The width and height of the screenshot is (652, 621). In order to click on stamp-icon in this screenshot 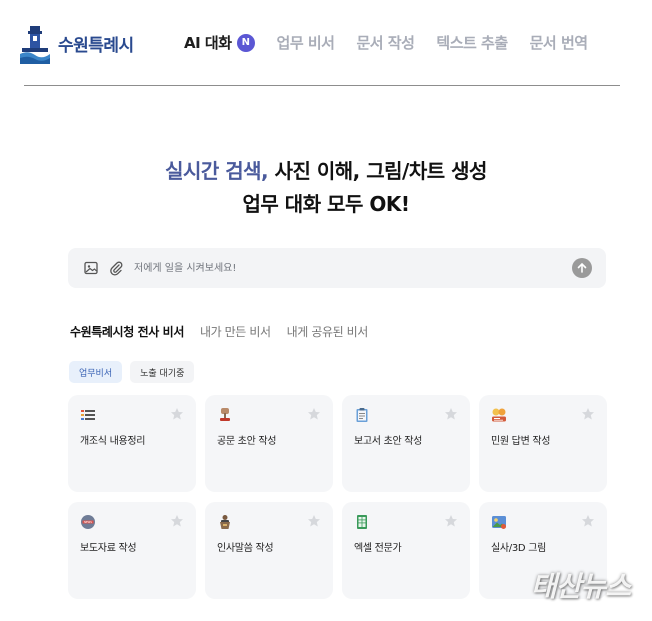, I will do `click(225, 414)`.